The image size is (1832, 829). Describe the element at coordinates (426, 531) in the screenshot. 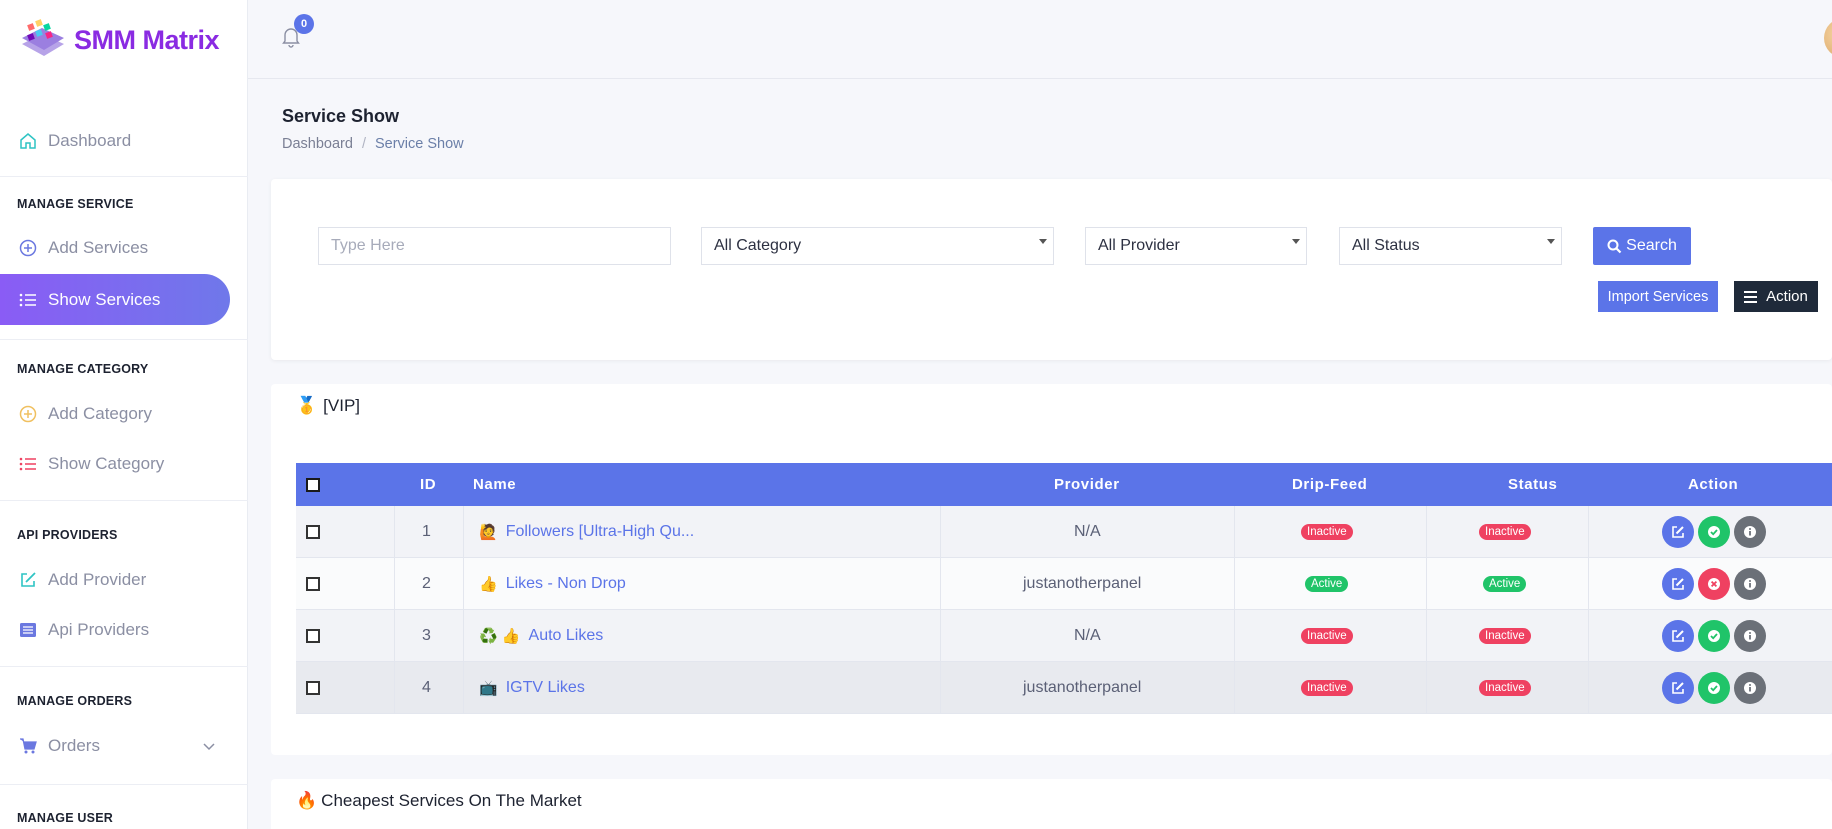

I see `service-id: 1` at that location.